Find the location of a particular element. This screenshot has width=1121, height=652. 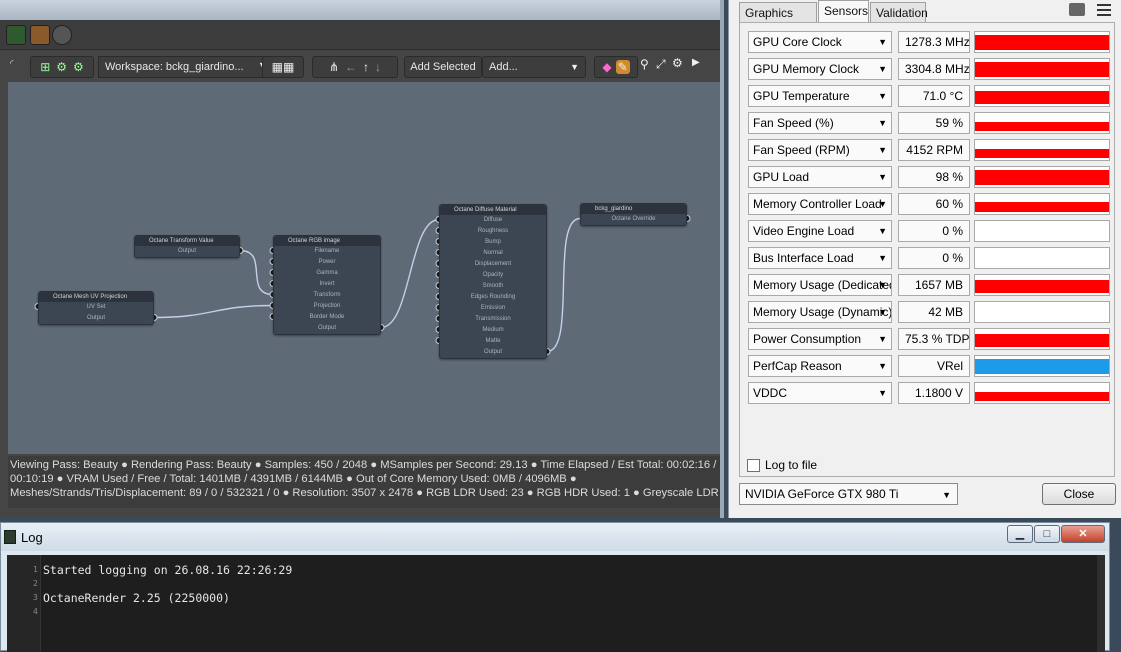

gear-icon: ⚙ is located at coordinates (677, 63).